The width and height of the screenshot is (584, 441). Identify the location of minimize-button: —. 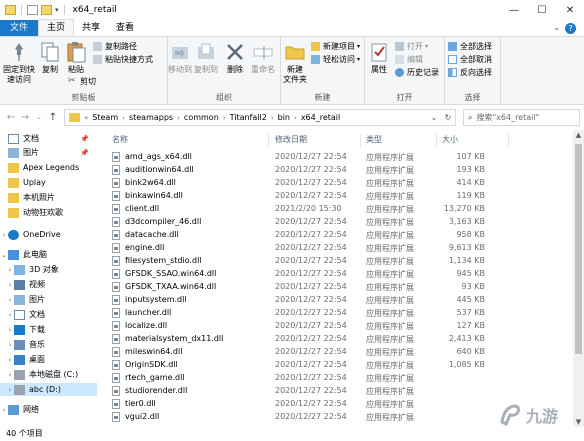
(514, 10).